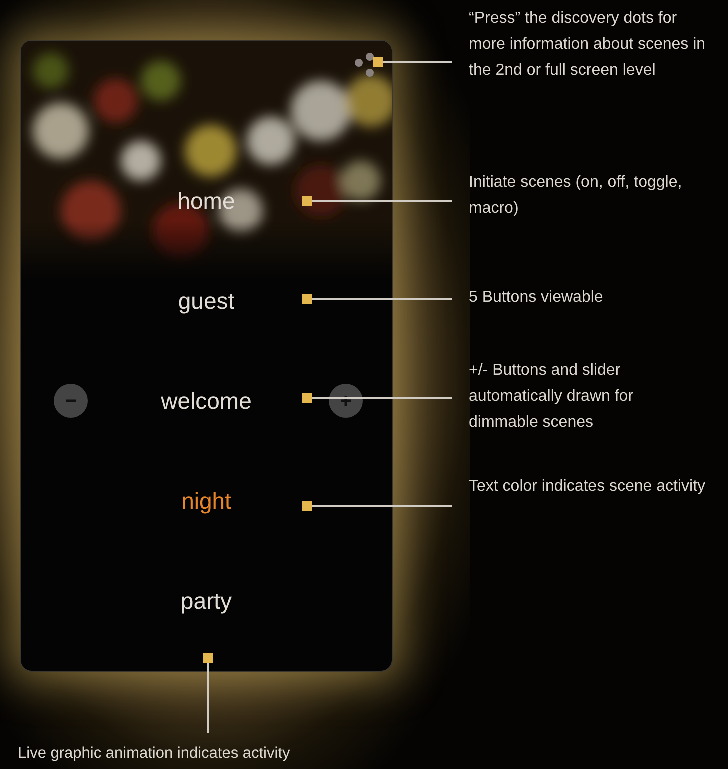 This screenshot has width=728, height=769. I want to click on annotation-text: +/- Buttons and slider automatically drawn for dimmable scenes, so click(552, 397).